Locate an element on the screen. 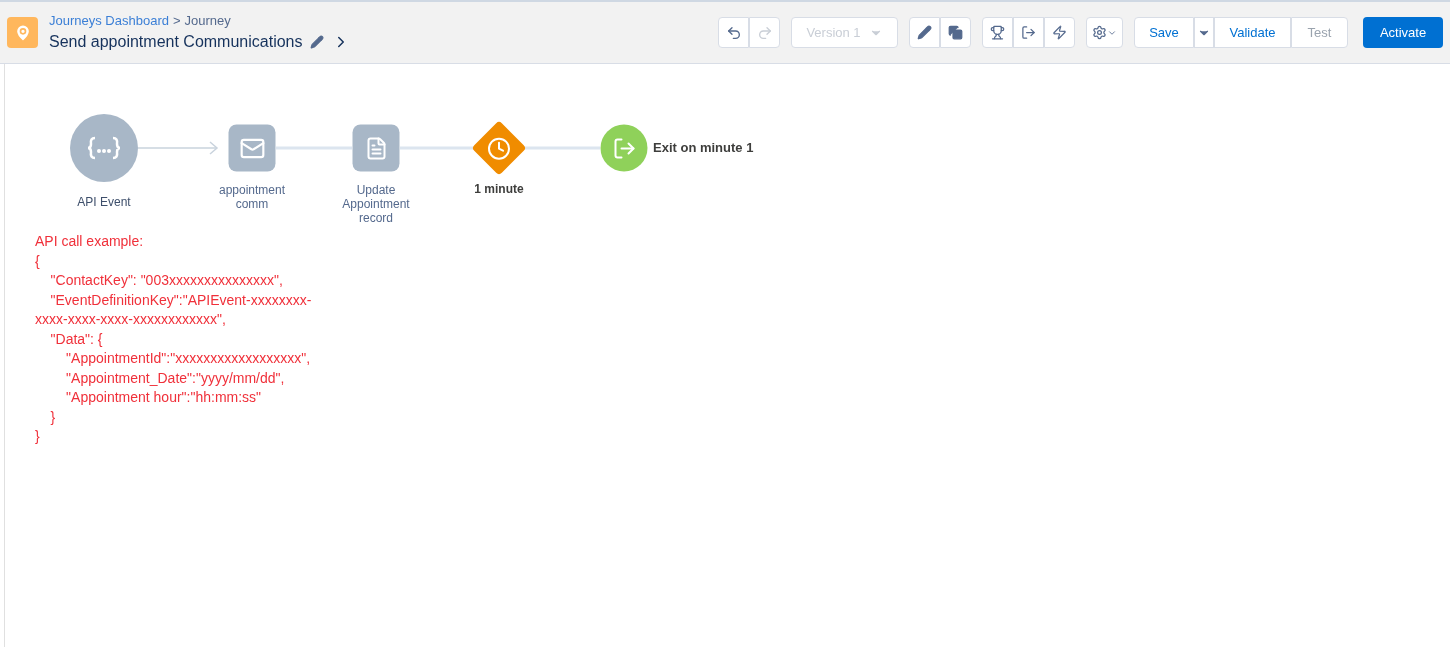  email-node is located at coordinates (252, 148).